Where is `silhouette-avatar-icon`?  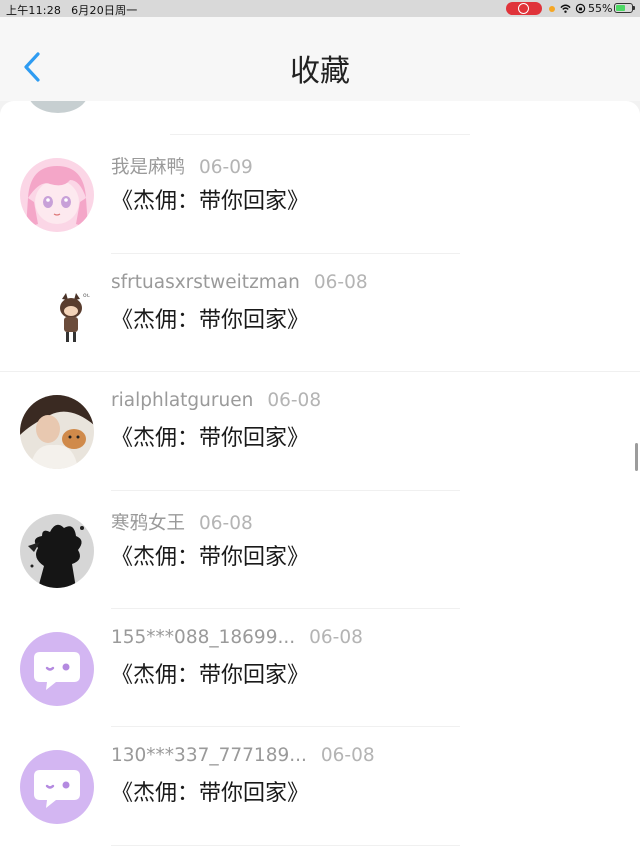
silhouette-avatar-icon is located at coordinates (57, 551).